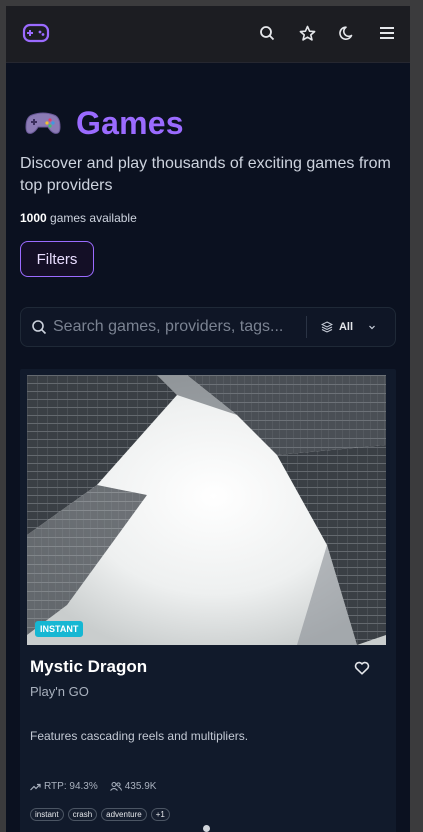 The width and height of the screenshot is (423, 832). Describe the element at coordinates (43, 123) in the screenshot. I see `game-controller-icon` at that location.